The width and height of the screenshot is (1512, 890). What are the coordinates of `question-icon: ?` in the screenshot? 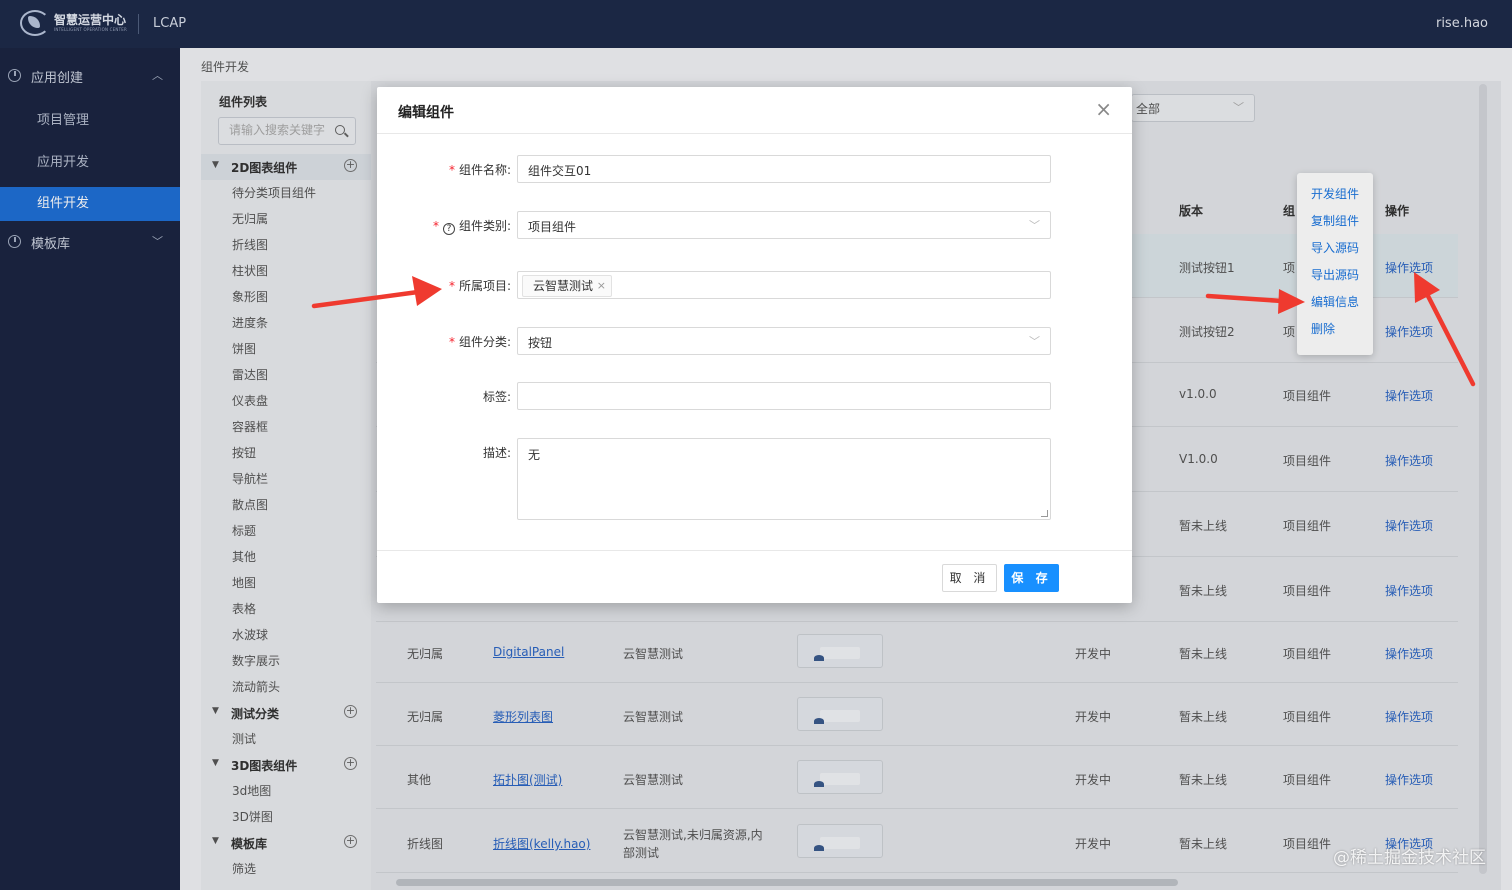 It's located at (448, 229).